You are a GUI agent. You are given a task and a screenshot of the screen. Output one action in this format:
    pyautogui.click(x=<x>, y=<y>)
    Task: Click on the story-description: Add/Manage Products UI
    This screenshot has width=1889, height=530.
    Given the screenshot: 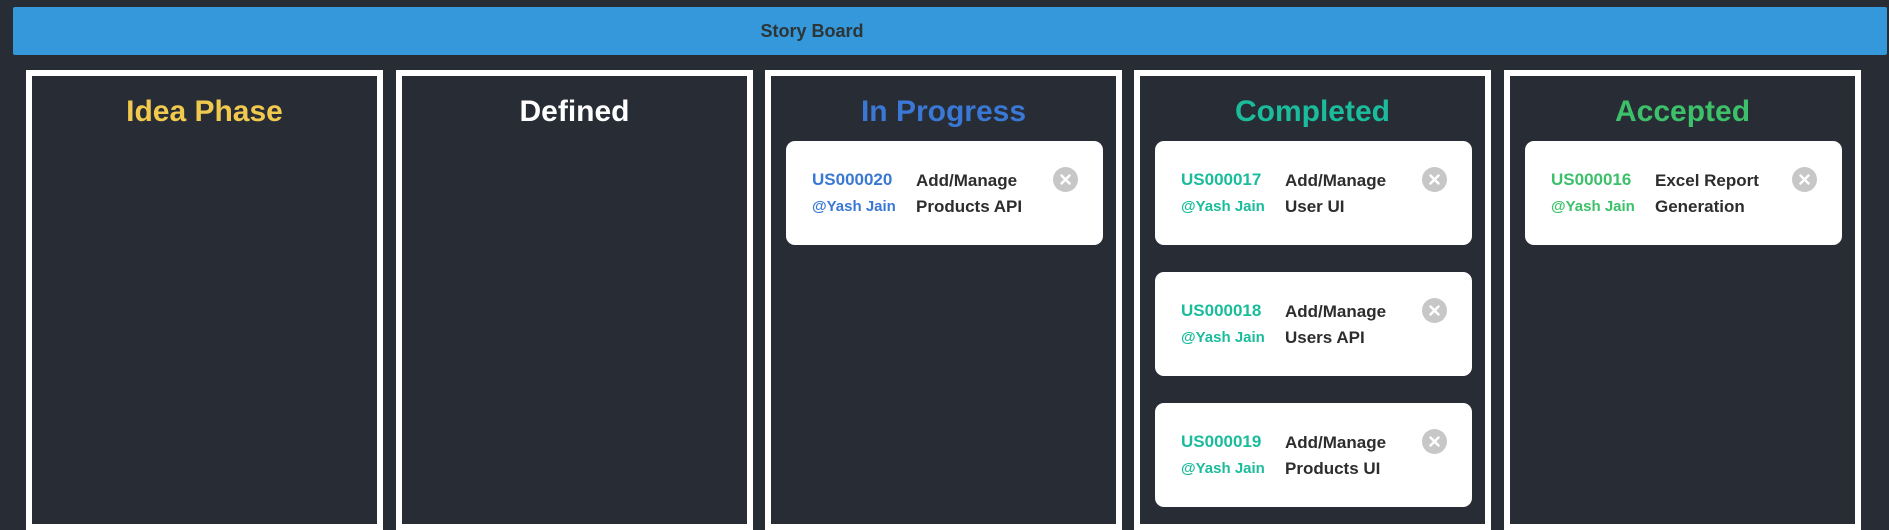 What is the action you would take?
    pyautogui.click(x=1352, y=456)
    